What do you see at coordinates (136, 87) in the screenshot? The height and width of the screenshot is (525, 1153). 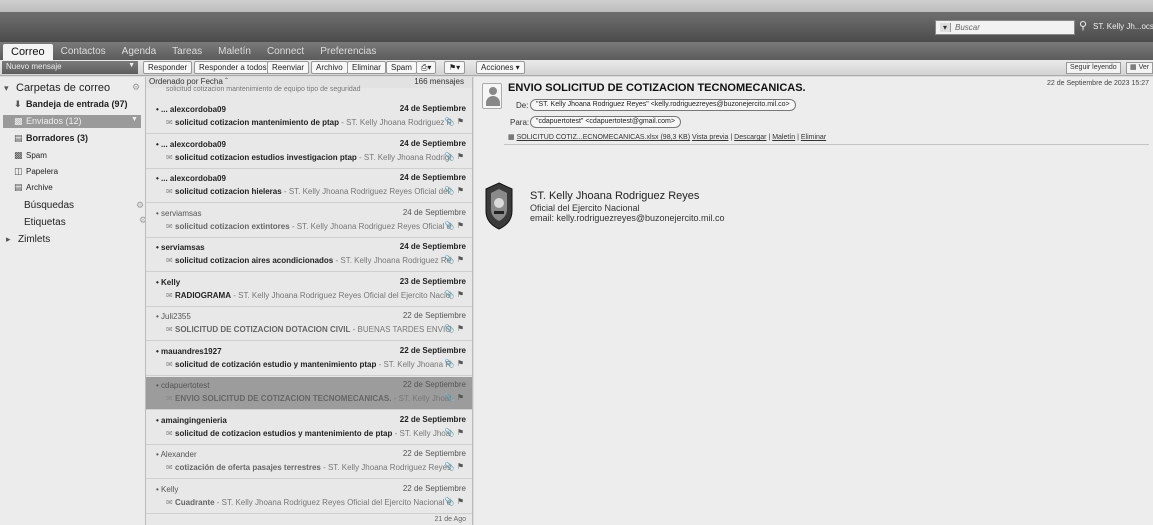 I see `gear-icon: ⚙` at bounding box center [136, 87].